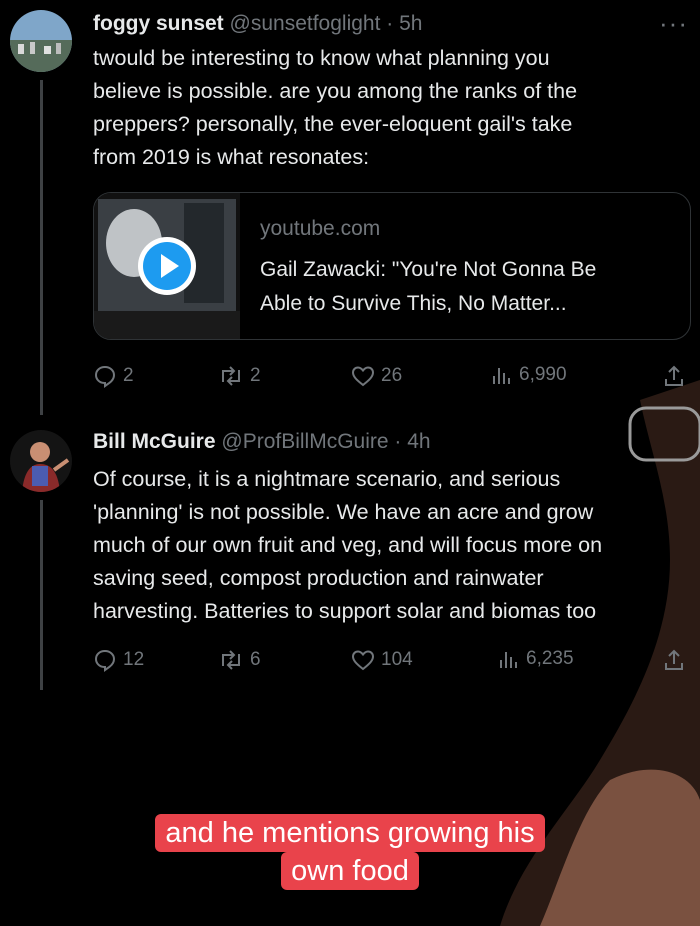  Describe the element at coordinates (128, 375) in the screenshot. I see `reply-count: 2` at that location.